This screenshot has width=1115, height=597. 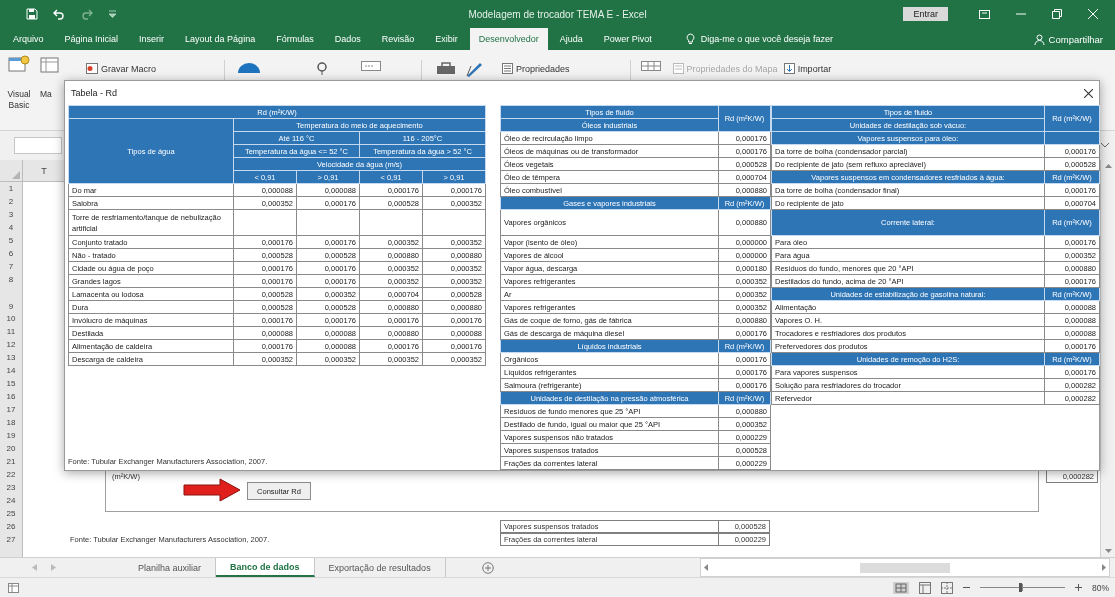 What do you see at coordinates (446, 68) in the screenshot?
I see `toolbox-icon` at bounding box center [446, 68].